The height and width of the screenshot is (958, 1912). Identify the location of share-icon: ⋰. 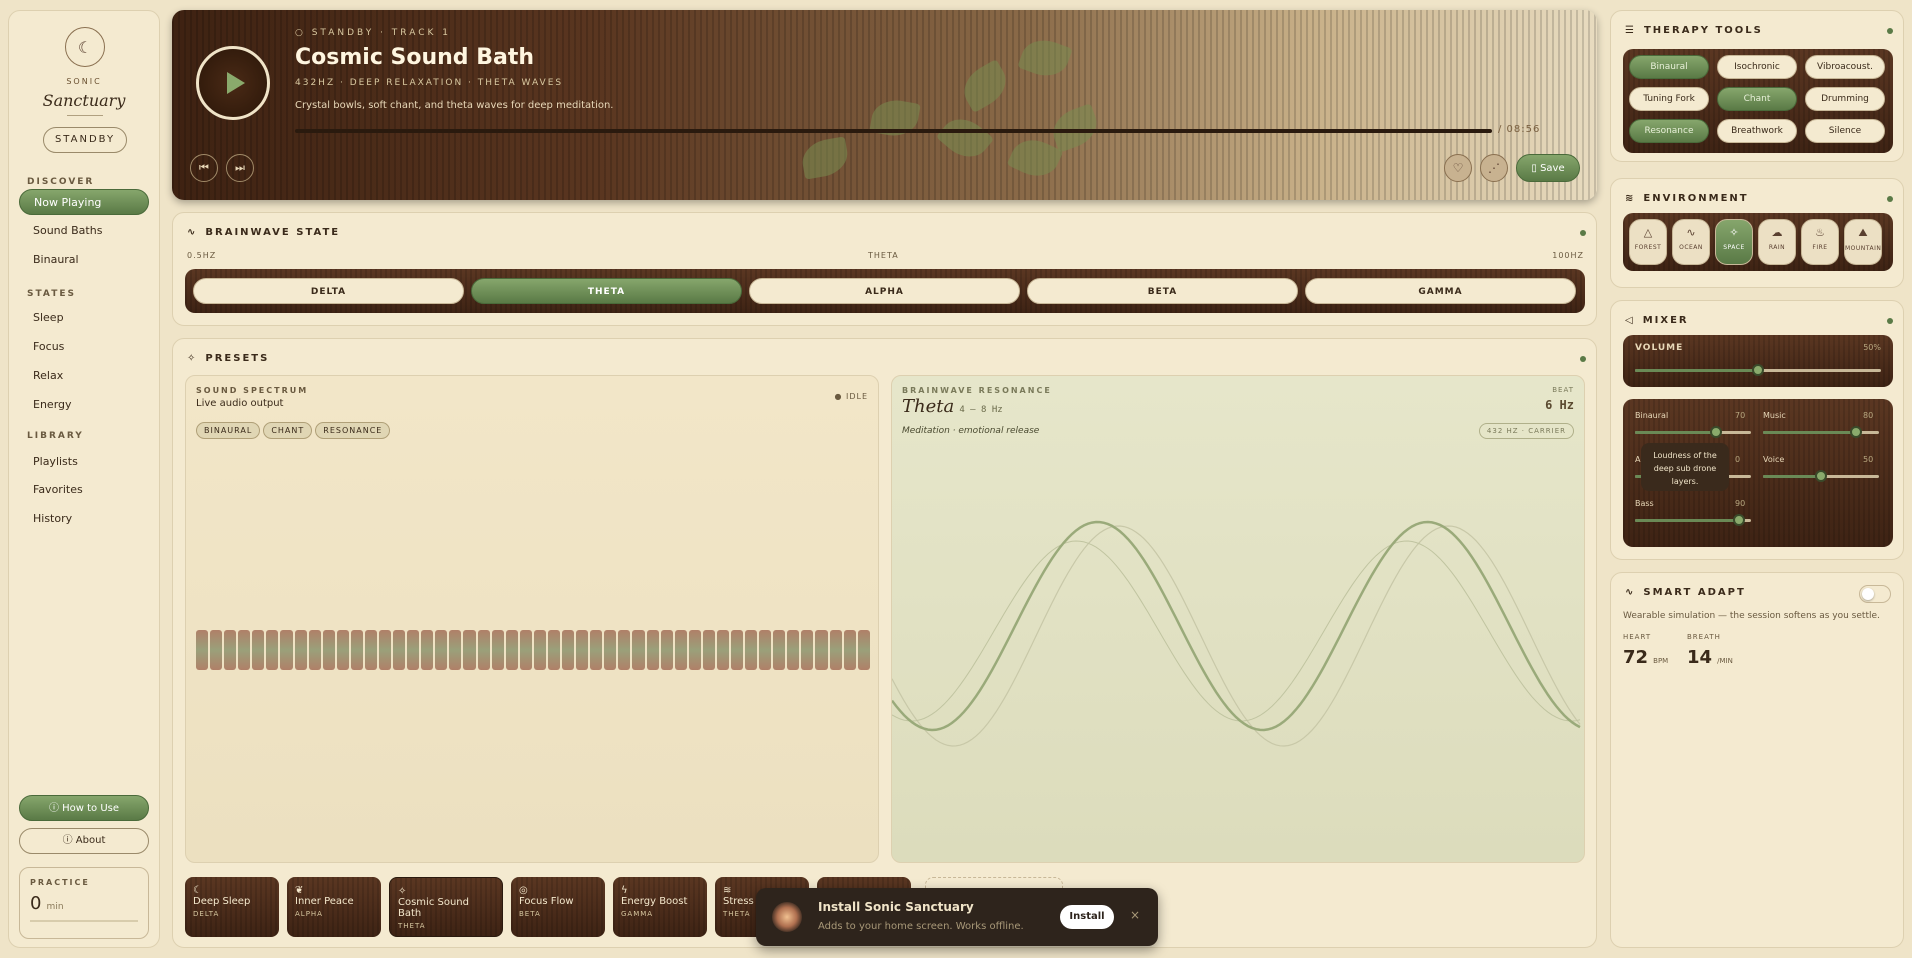
(1494, 168).